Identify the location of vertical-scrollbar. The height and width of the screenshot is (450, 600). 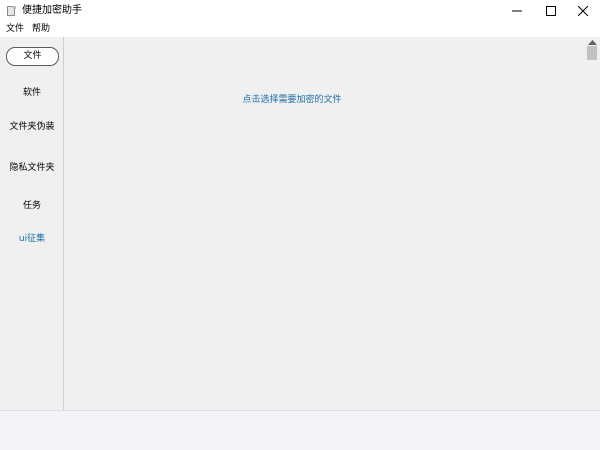
(592, 223).